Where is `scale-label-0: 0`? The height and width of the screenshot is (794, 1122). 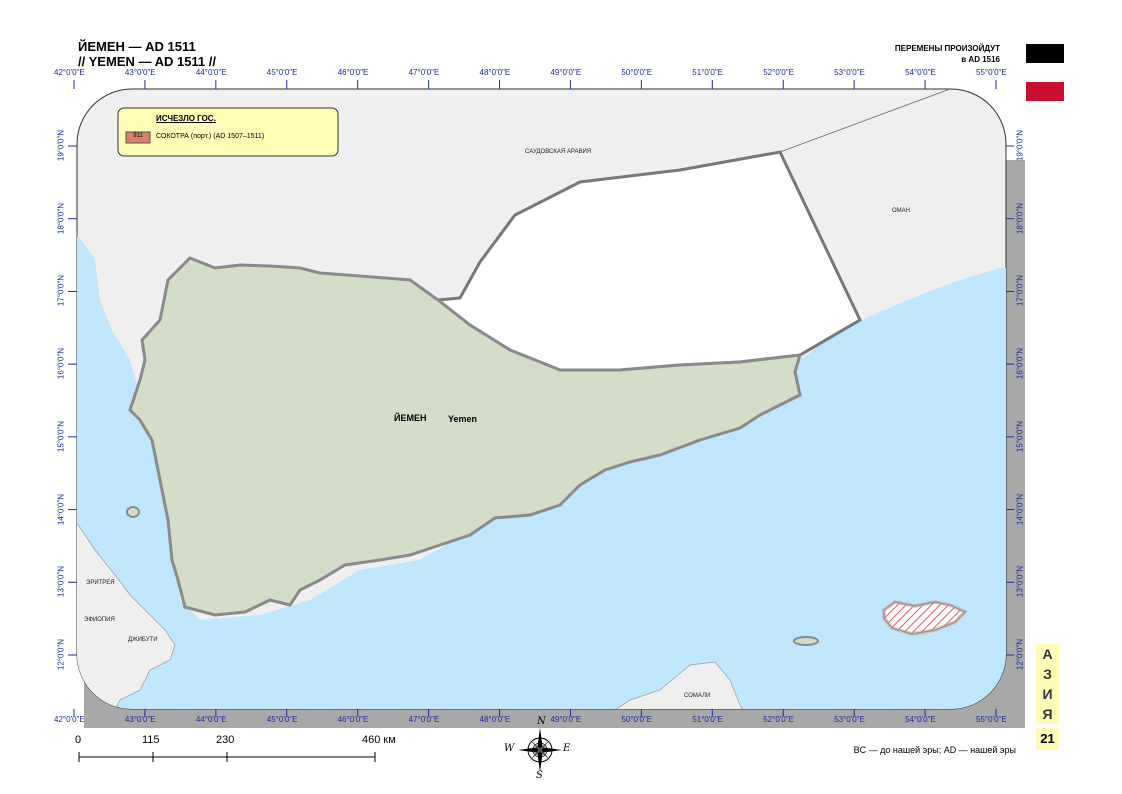
scale-label-0: 0 is located at coordinates (78, 740).